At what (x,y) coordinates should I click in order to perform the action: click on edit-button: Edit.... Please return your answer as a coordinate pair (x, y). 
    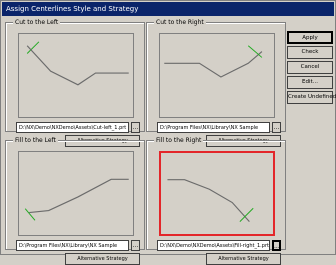
    Looking at the image, I should click on (310, 82).